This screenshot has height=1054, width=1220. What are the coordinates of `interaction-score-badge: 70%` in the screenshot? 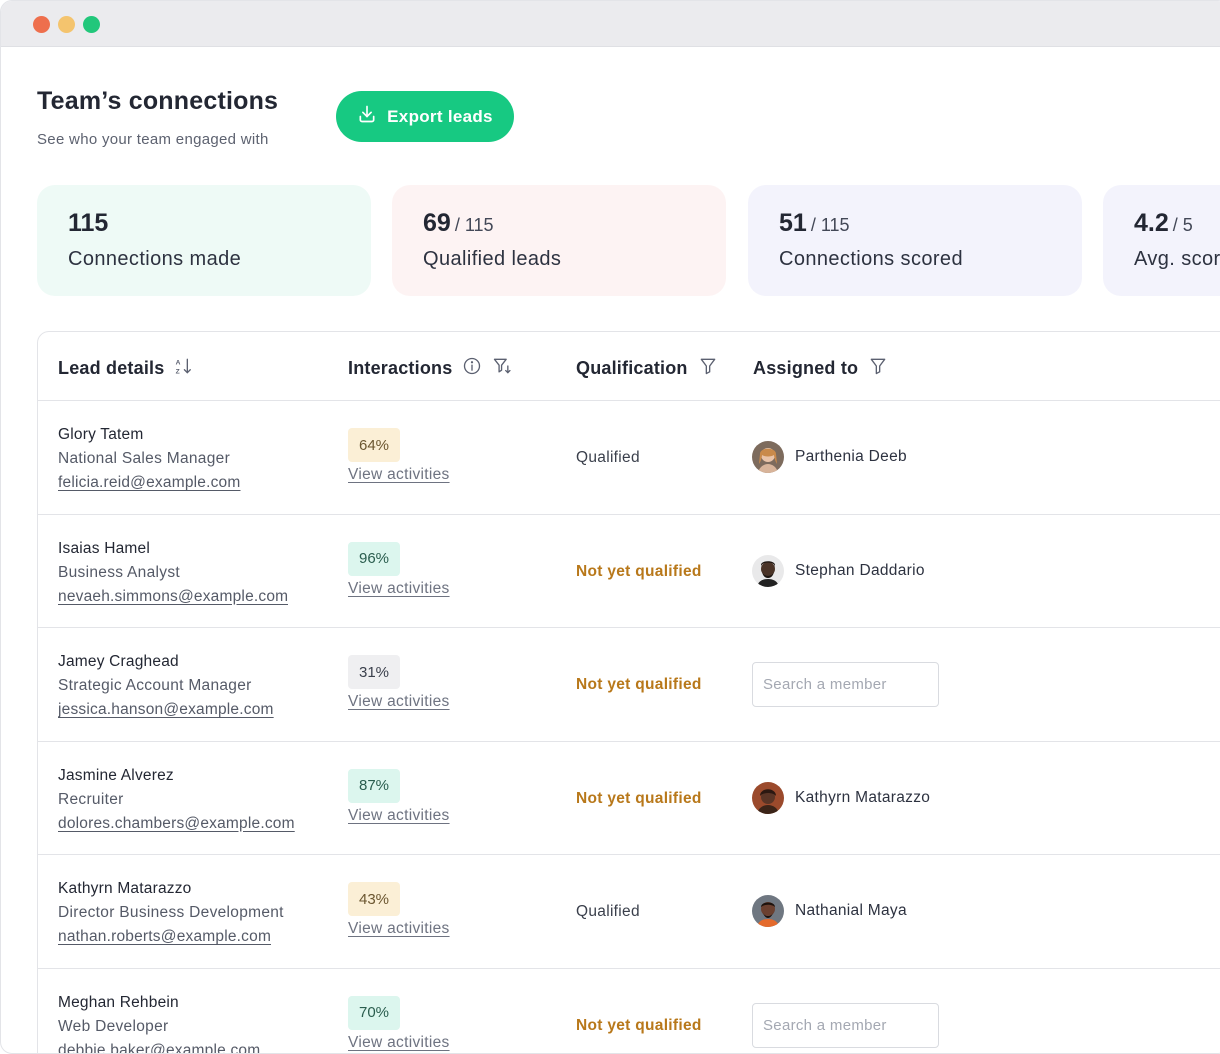 It's located at (374, 1012).